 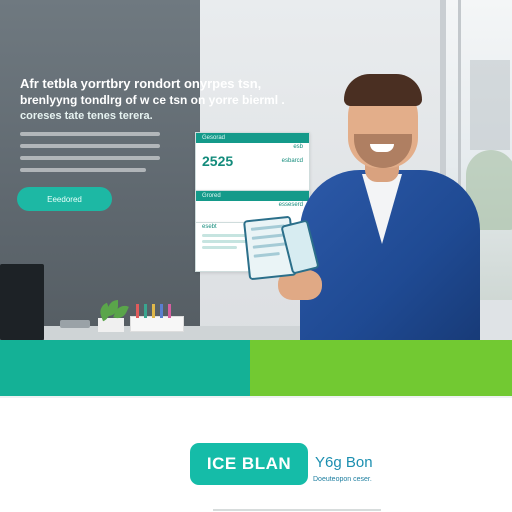 What do you see at coordinates (249, 464) in the screenshot?
I see `brand-button: ICE BLAN` at bounding box center [249, 464].